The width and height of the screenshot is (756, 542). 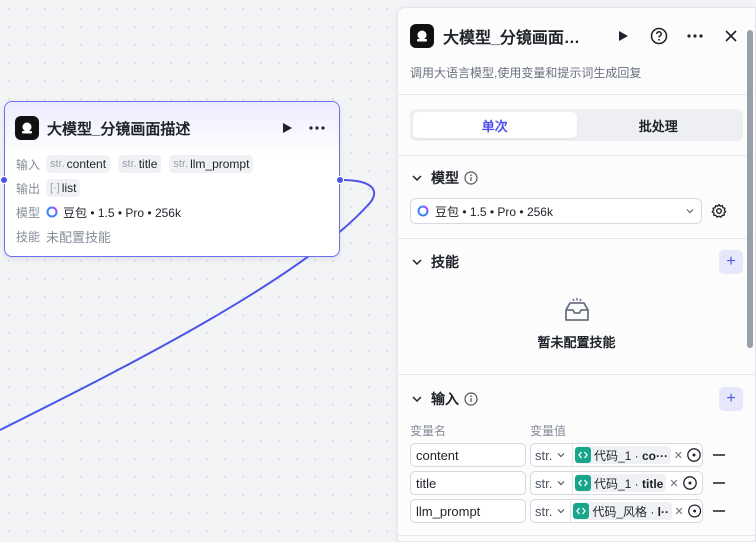 What do you see at coordinates (28, 236) in the screenshot?
I see `node-skill-label: 技能` at bounding box center [28, 236].